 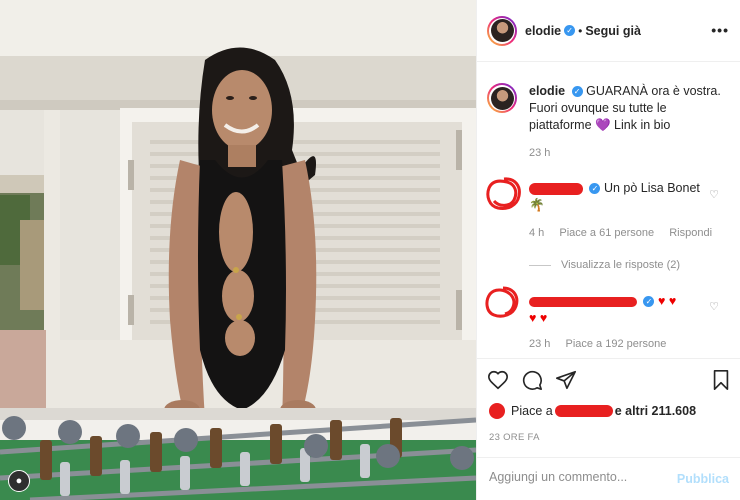 What do you see at coordinates (721, 380) in the screenshot?
I see `save-bookmark-icon` at bounding box center [721, 380].